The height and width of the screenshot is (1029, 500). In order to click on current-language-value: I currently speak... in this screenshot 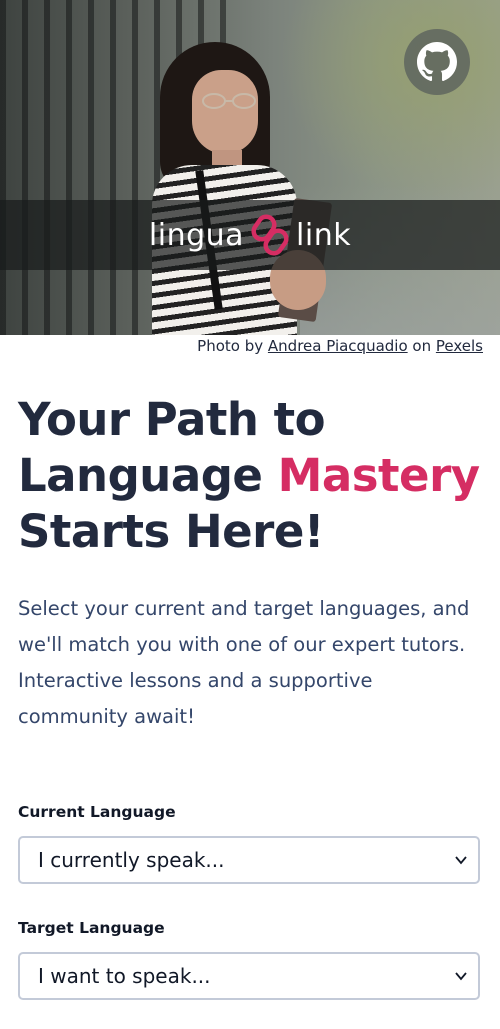, I will do `click(131, 860)`.